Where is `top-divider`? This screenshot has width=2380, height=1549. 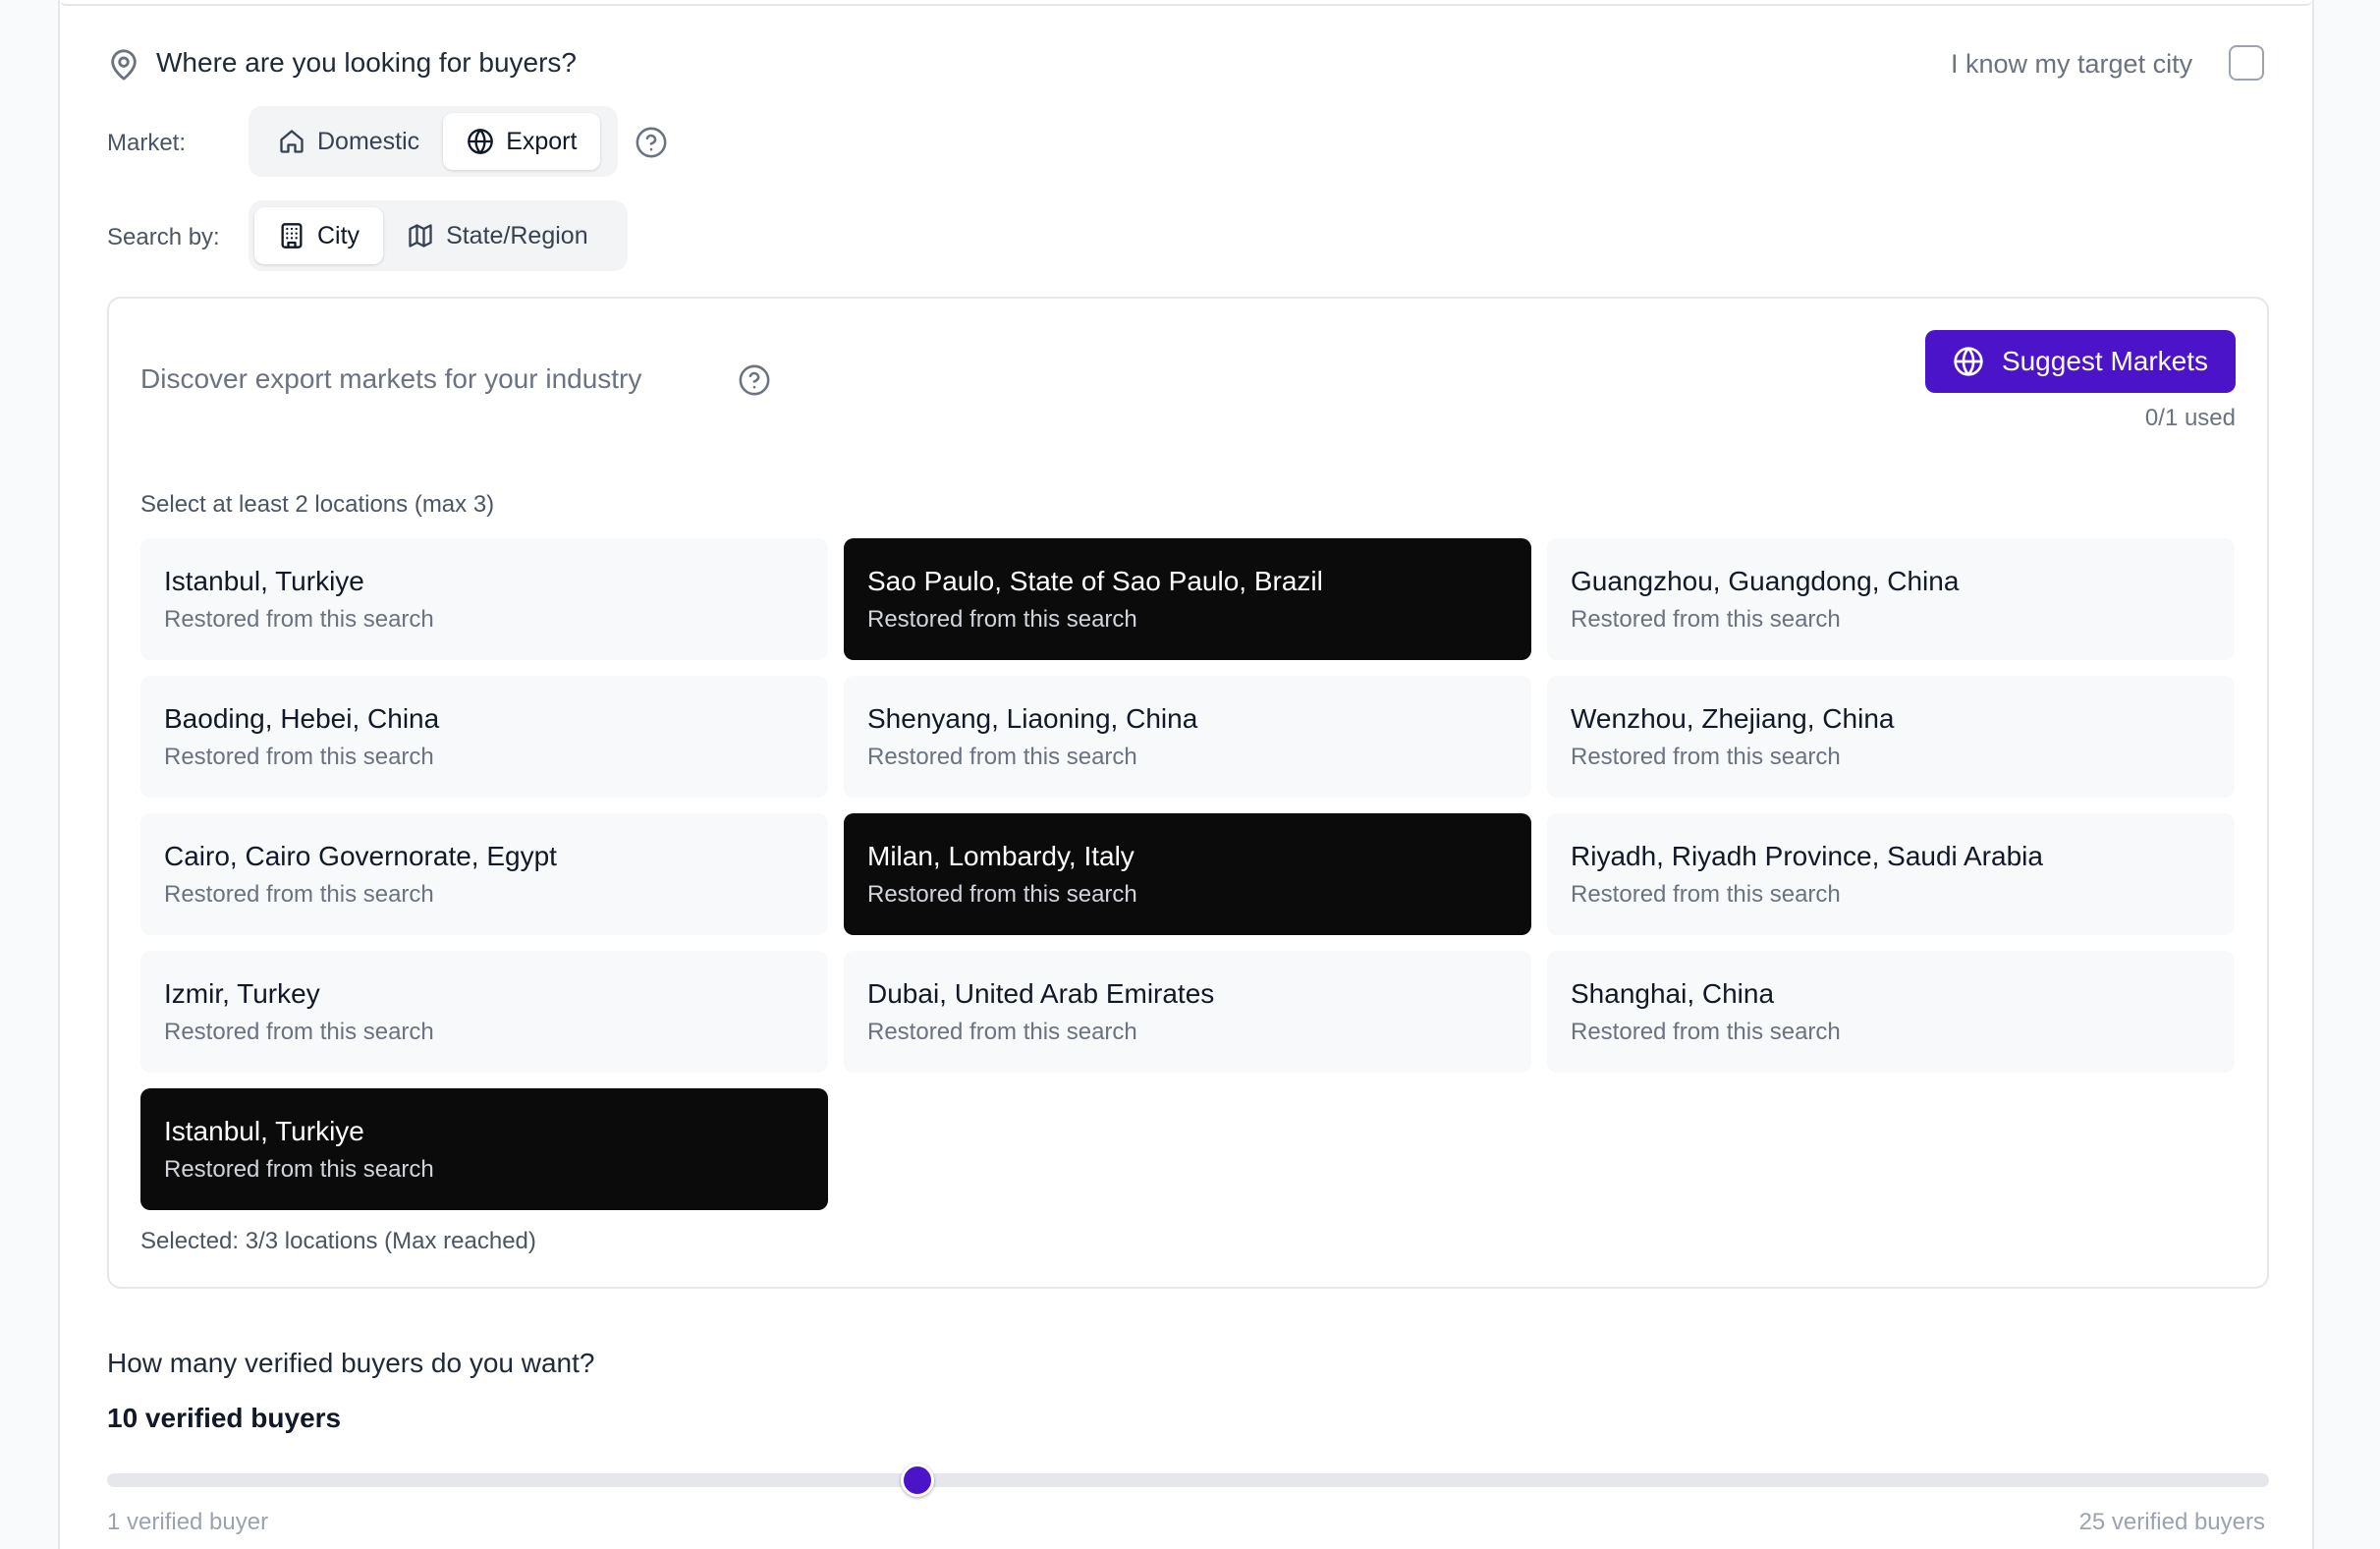
top-divider is located at coordinates (1186, 3).